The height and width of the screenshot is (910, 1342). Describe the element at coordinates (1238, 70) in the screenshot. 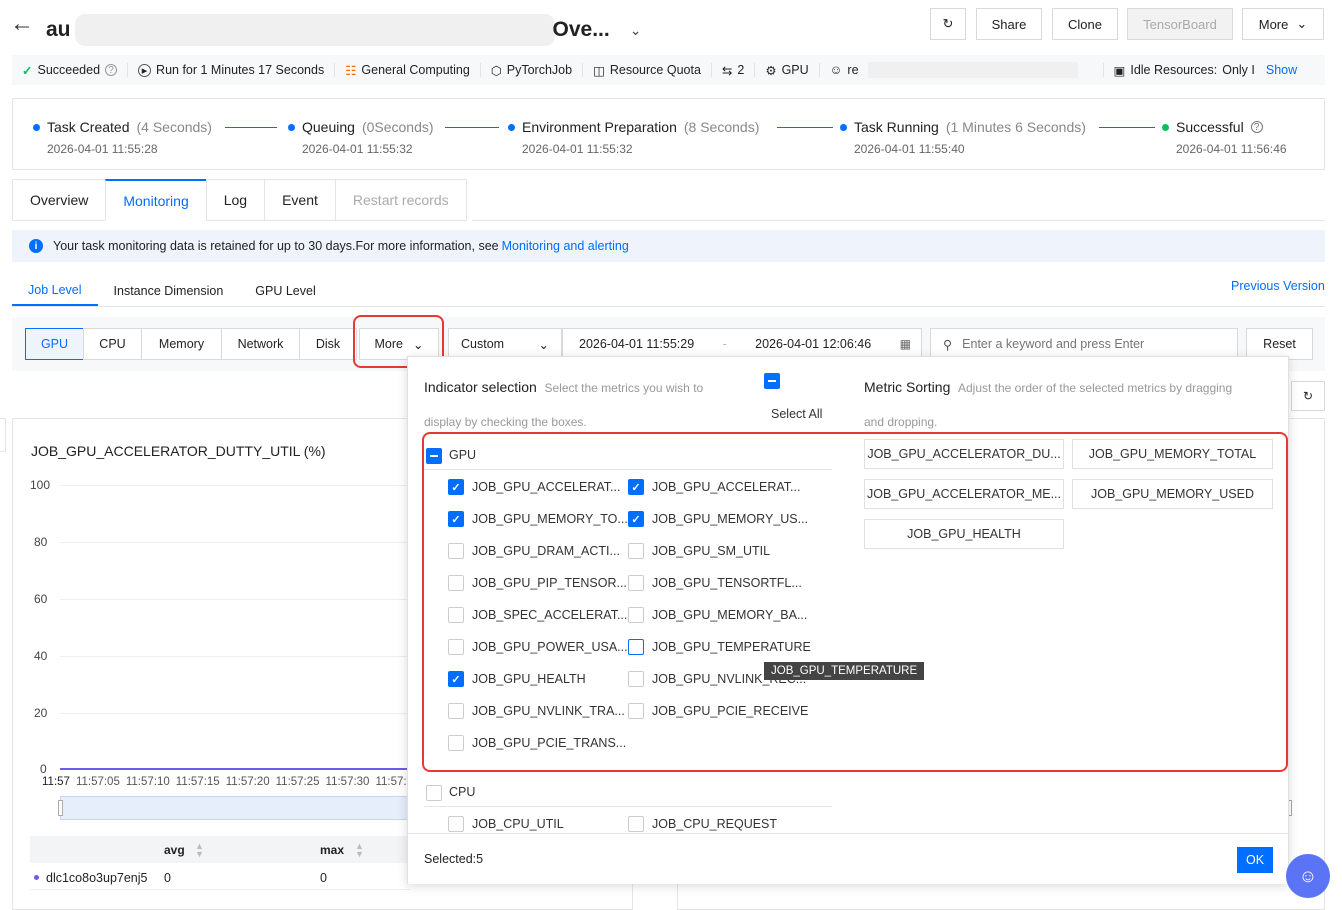

I see `idle-value: Only I` at that location.